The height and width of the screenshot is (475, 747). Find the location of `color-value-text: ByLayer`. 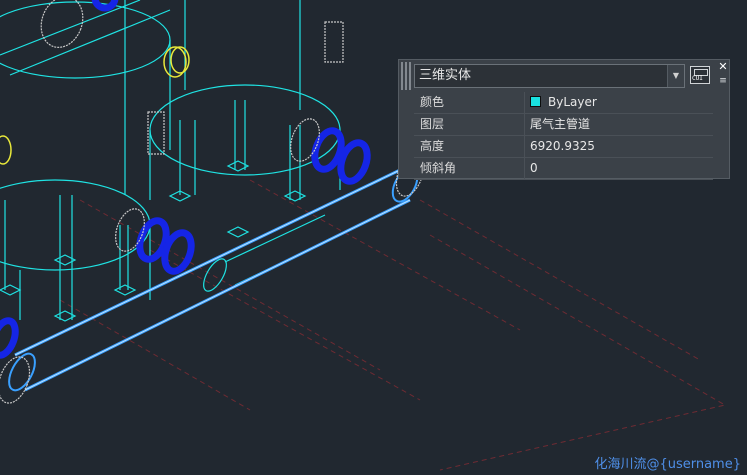

color-value-text: ByLayer is located at coordinates (572, 102).